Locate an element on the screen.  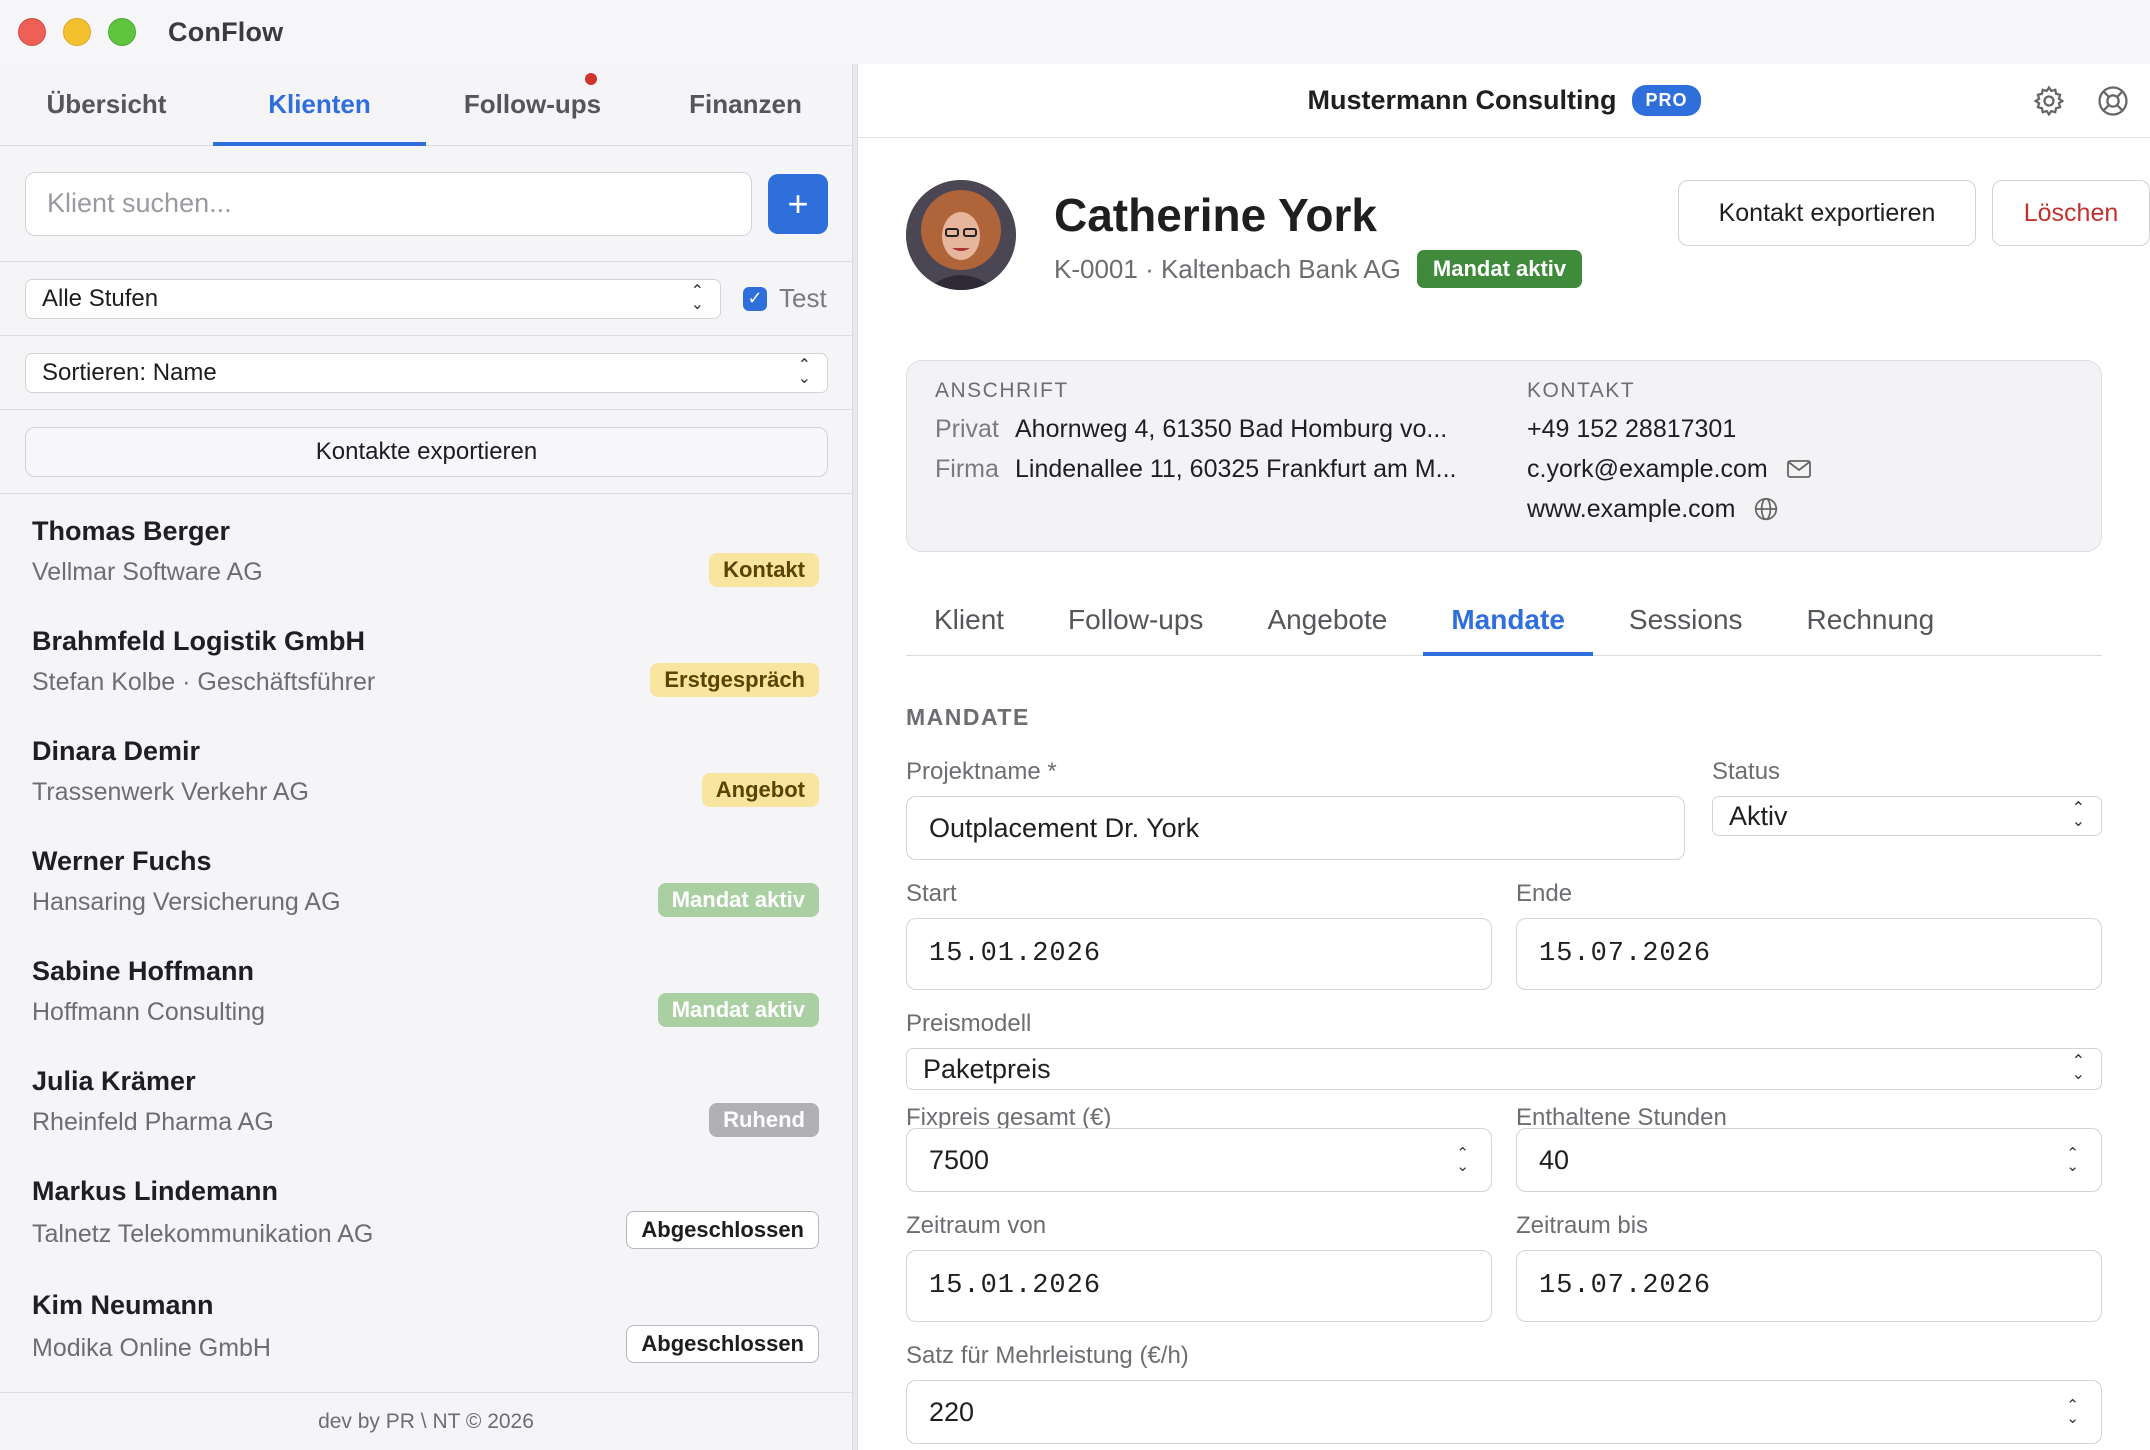
export-contacts-button: Kontakte exportieren is located at coordinates (426, 451).